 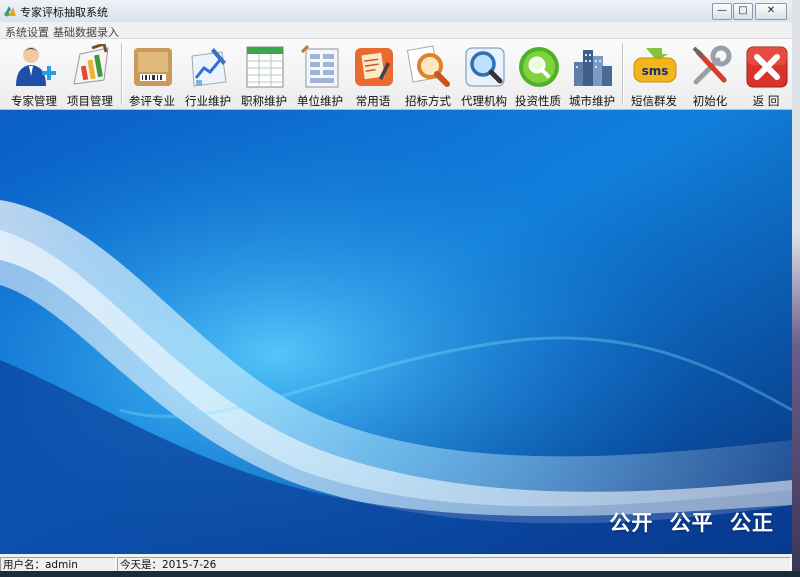 I want to click on title-bar: 专家评标抽取系统 — □ ✕, so click(x=396, y=11).